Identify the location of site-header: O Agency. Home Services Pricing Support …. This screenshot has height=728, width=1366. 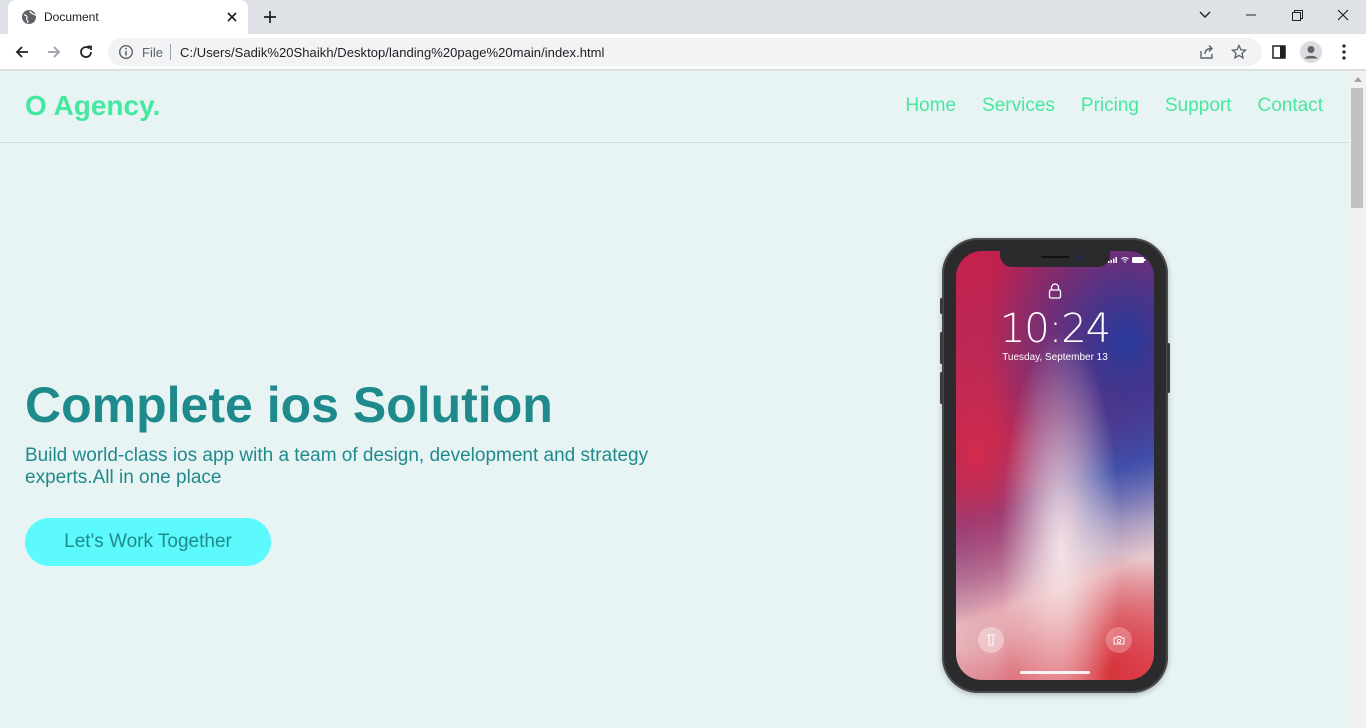
(674, 107).